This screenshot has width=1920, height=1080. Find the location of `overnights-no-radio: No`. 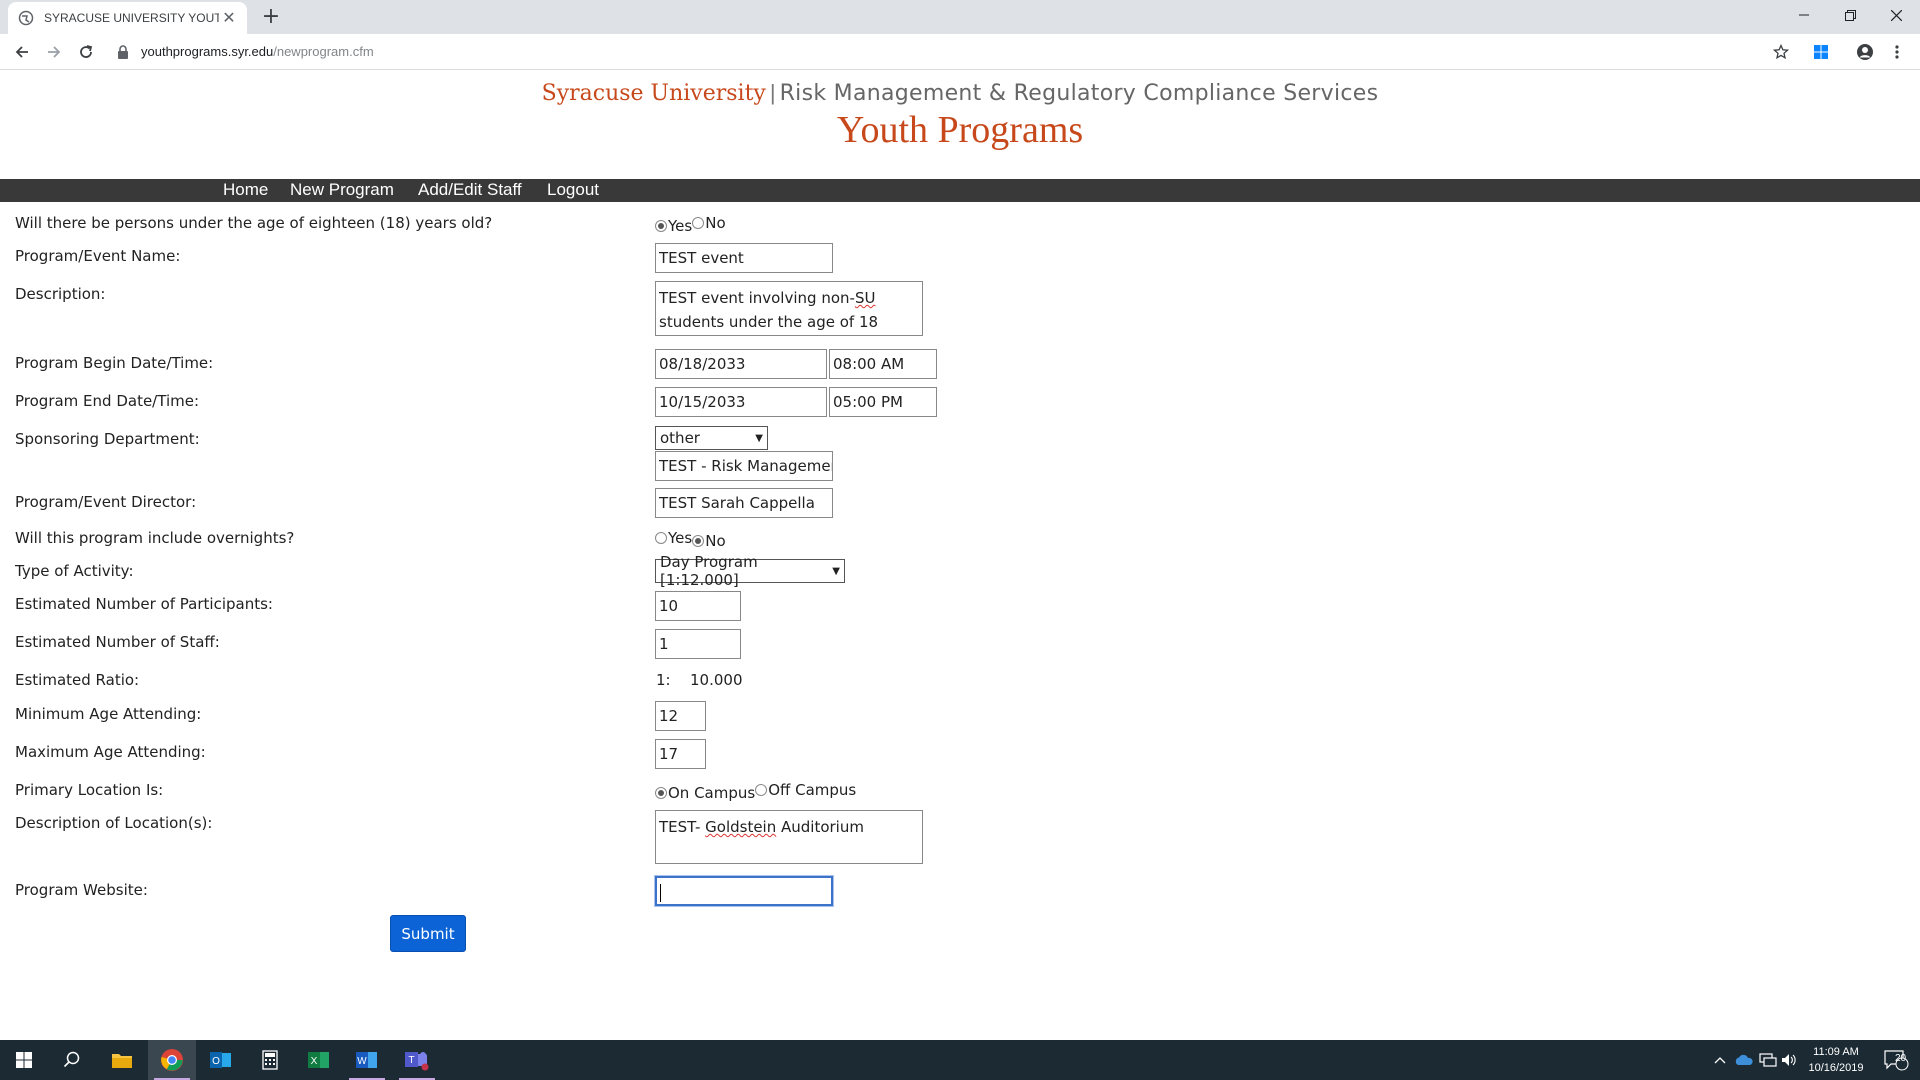

overnights-no-radio: No is located at coordinates (709, 541).